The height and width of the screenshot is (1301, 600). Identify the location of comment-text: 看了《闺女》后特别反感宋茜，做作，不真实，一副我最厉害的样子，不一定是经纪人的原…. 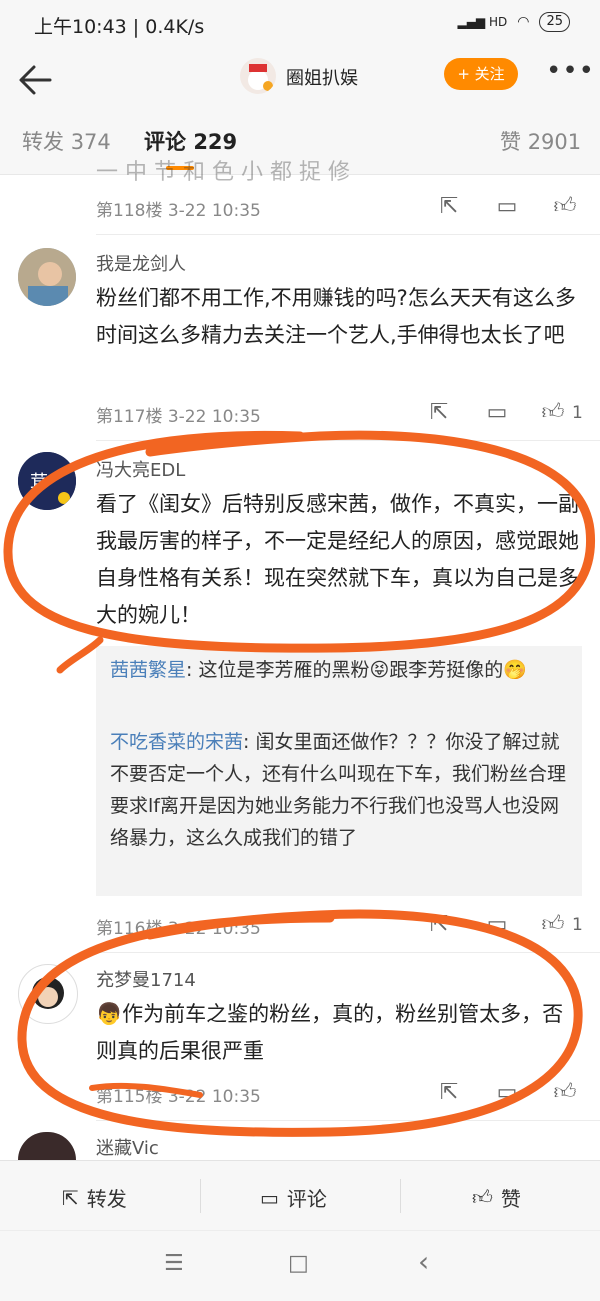
(337, 559).